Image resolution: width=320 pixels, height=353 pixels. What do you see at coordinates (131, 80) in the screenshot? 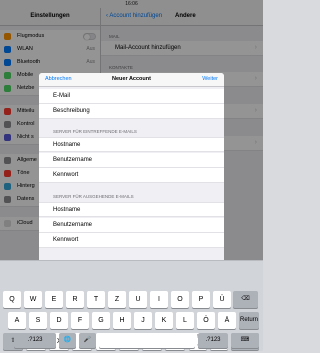
I see `new-account-nav-bar: Neuer Account Abbrechen Weiter` at bounding box center [131, 80].